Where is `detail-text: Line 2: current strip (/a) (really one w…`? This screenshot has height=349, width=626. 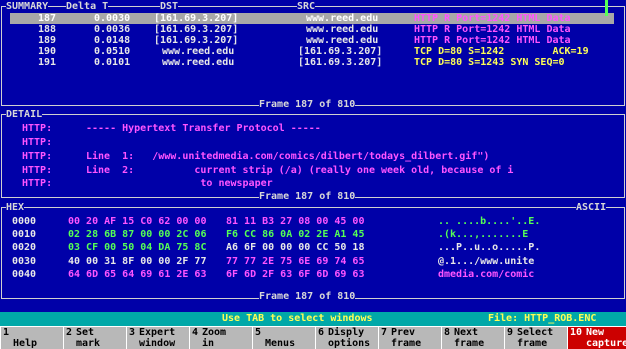
detail-text: Line 2: current strip (/a) (really one w… is located at coordinates (300, 170).